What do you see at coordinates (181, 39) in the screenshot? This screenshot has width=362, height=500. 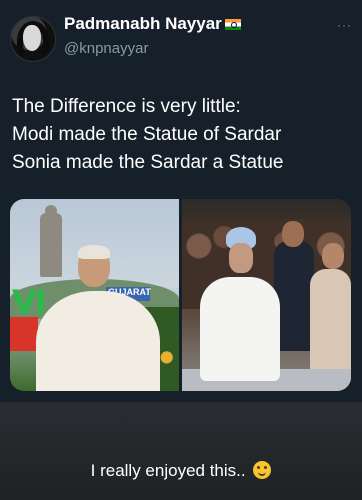 I see `tweet-header: Padmanabh Nayyar @knpnayyar ···` at bounding box center [181, 39].